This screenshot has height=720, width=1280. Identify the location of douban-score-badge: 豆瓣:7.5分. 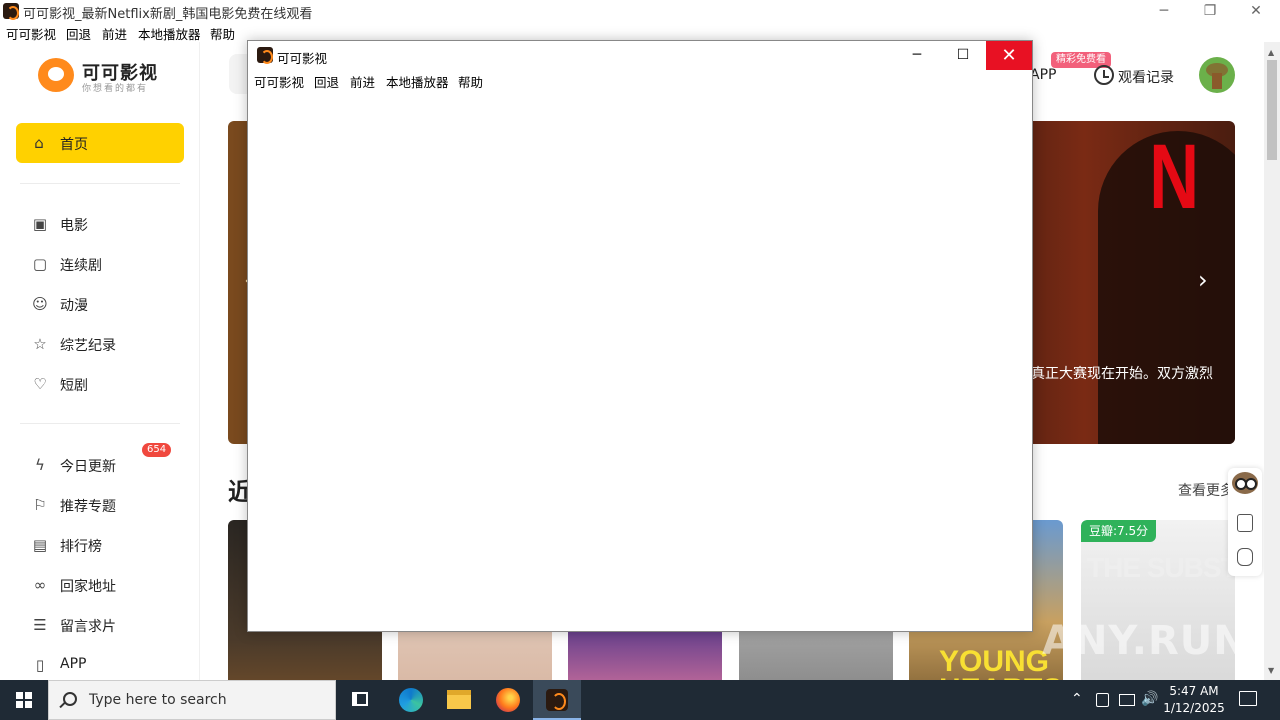
(1119, 531).